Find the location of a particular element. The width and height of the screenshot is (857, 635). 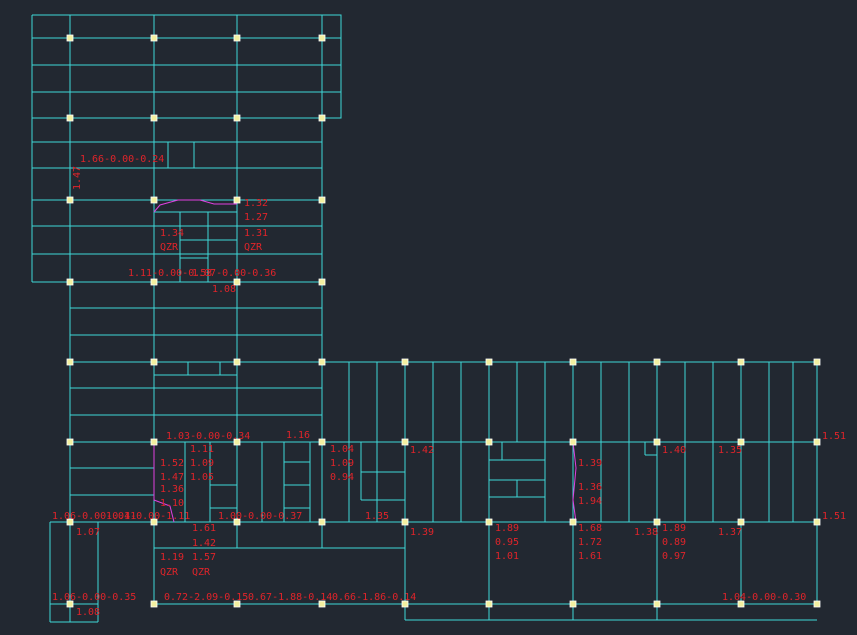

beam-label: 1.42 is located at coordinates (422, 450).